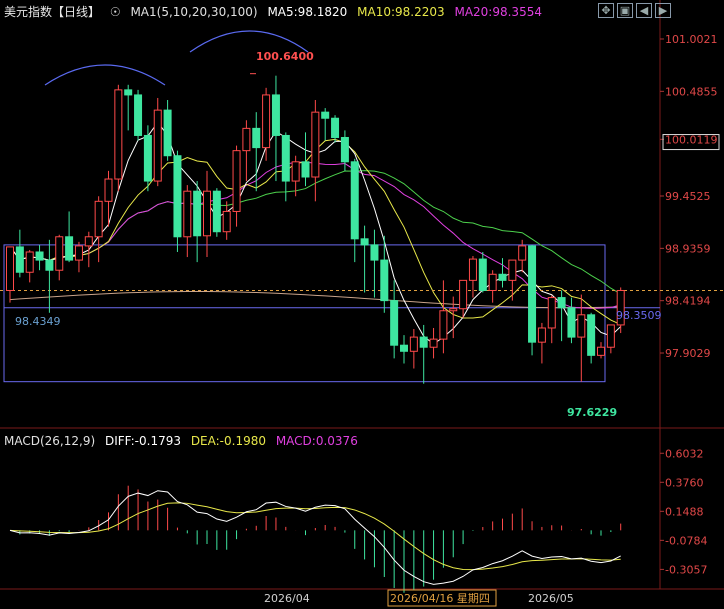 The width and height of the screenshot is (724, 609). What do you see at coordinates (686, 540) in the screenshot?
I see `macd-tick-label: -0.0784` at bounding box center [686, 540].